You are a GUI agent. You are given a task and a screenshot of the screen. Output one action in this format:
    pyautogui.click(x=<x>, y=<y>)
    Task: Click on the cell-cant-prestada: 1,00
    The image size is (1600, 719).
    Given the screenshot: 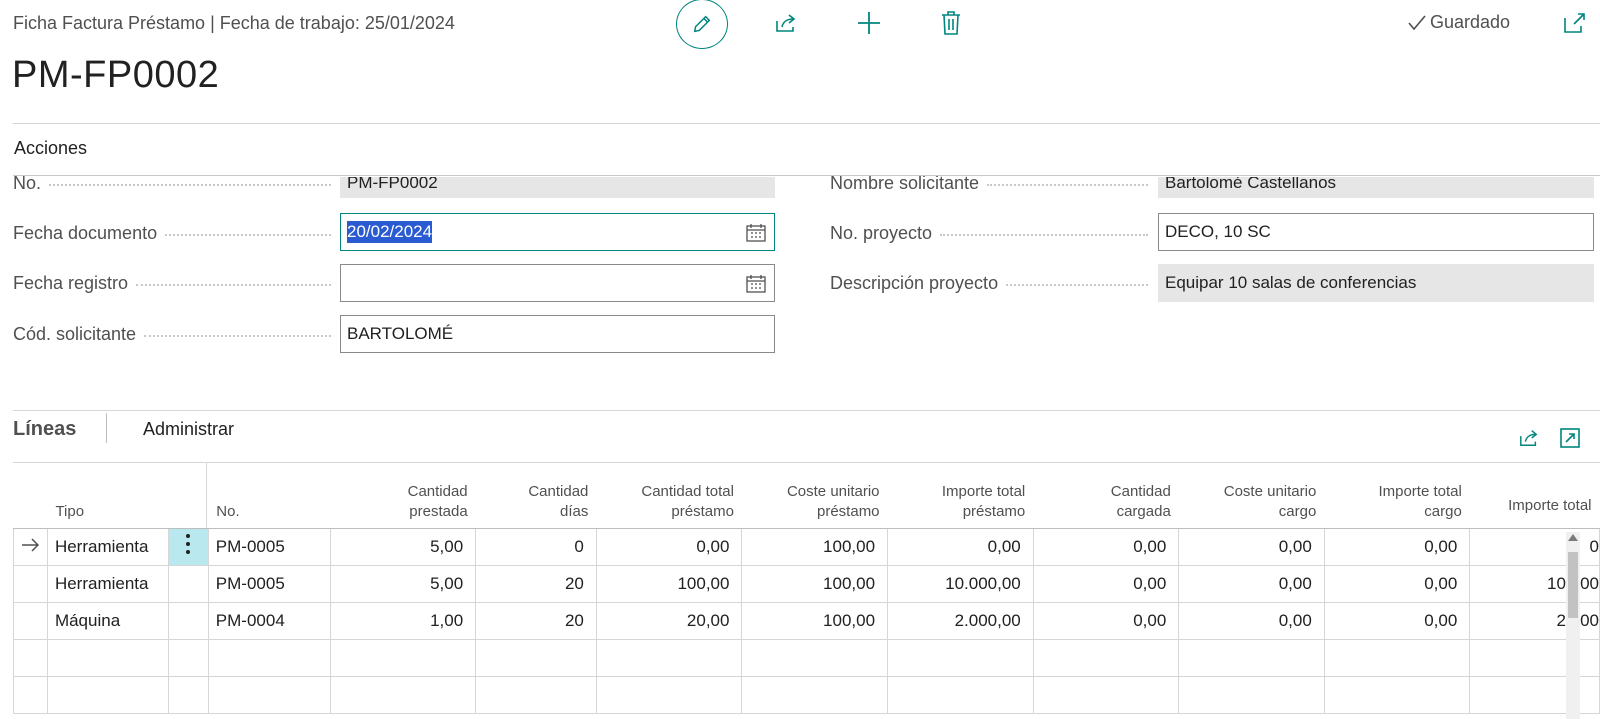 What is the action you would take?
    pyautogui.click(x=403, y=620)
    